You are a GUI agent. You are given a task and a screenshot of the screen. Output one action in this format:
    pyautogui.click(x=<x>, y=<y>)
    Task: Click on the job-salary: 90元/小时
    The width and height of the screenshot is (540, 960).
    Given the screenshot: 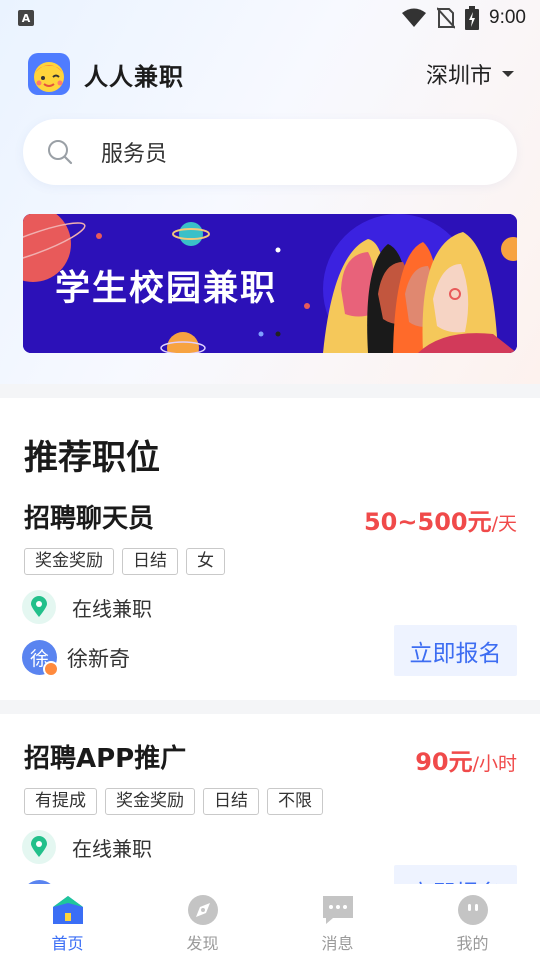 What is the action you would take?
    pyautogui.click(x=466, y=759)
    